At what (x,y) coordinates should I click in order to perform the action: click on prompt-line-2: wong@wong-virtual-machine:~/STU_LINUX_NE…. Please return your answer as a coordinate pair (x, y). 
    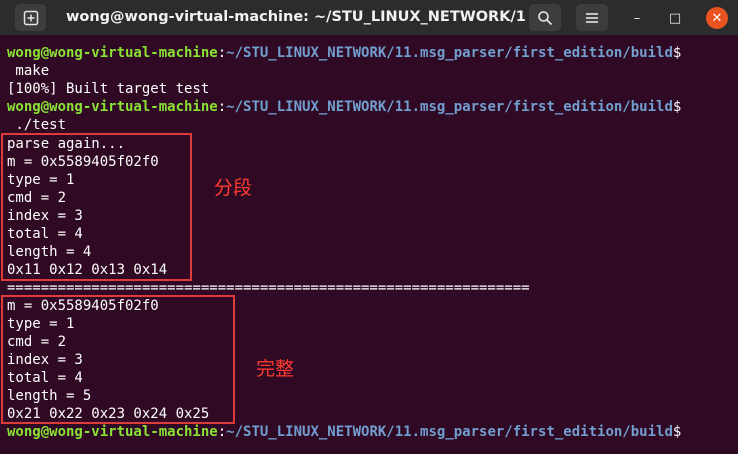
    Looking at the image, I should click on (344, 107).